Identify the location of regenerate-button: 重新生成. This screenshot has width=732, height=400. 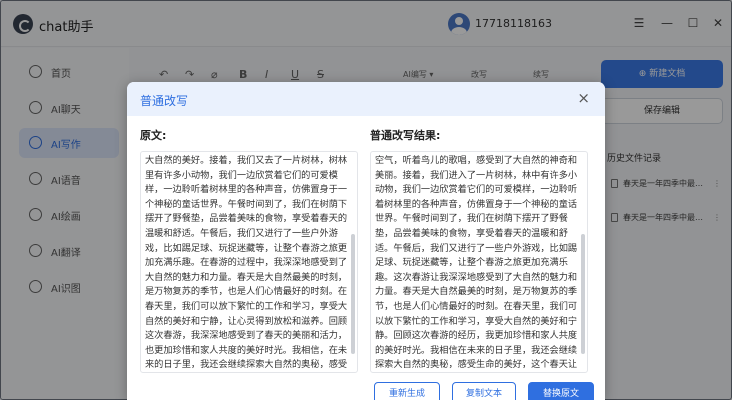
(407, 391).